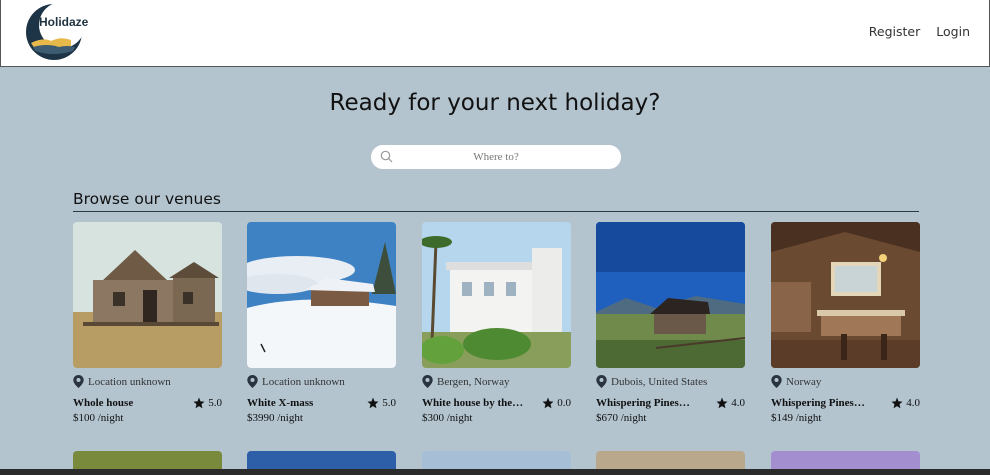  I want to click on venue-location: Dubois, United States, so click(651, 381).